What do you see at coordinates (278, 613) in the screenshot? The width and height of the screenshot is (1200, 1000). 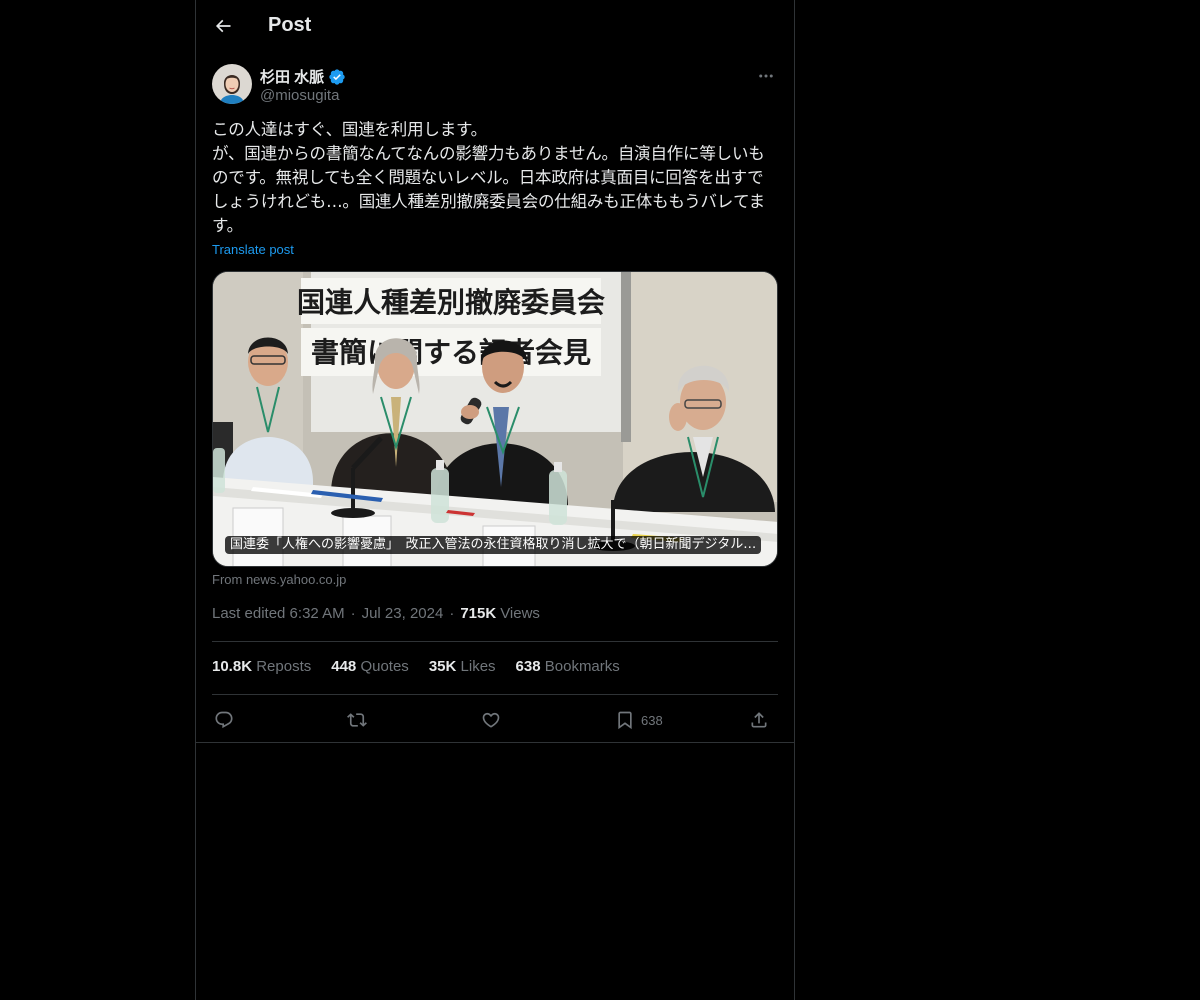 I see `edited-timestamp: Last edited 6:32 AM` at bounding box center [278, 613].